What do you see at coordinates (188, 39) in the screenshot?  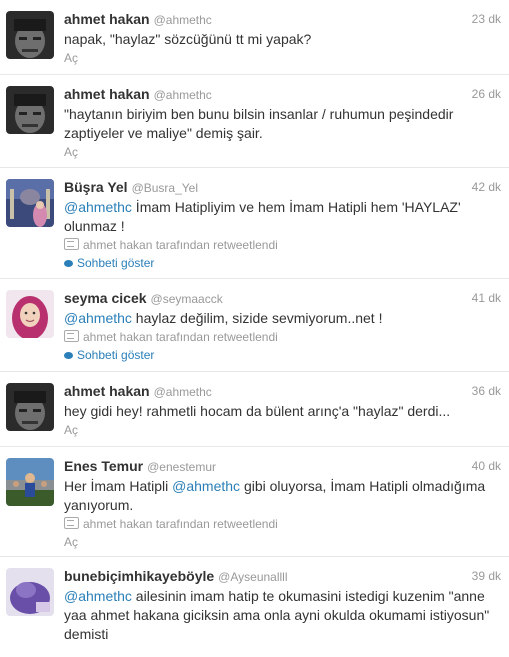 I see `tweet-text: napak, "haylaz" sözcüğünü tt mi yapak?` at bounding box center [188, 39].